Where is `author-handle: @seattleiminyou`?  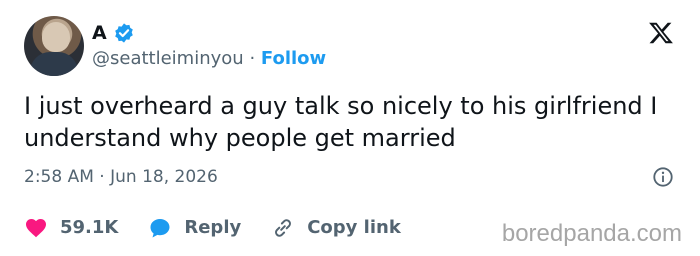 author-handle: @seattleiminyou is located at coordinates (168, 58).